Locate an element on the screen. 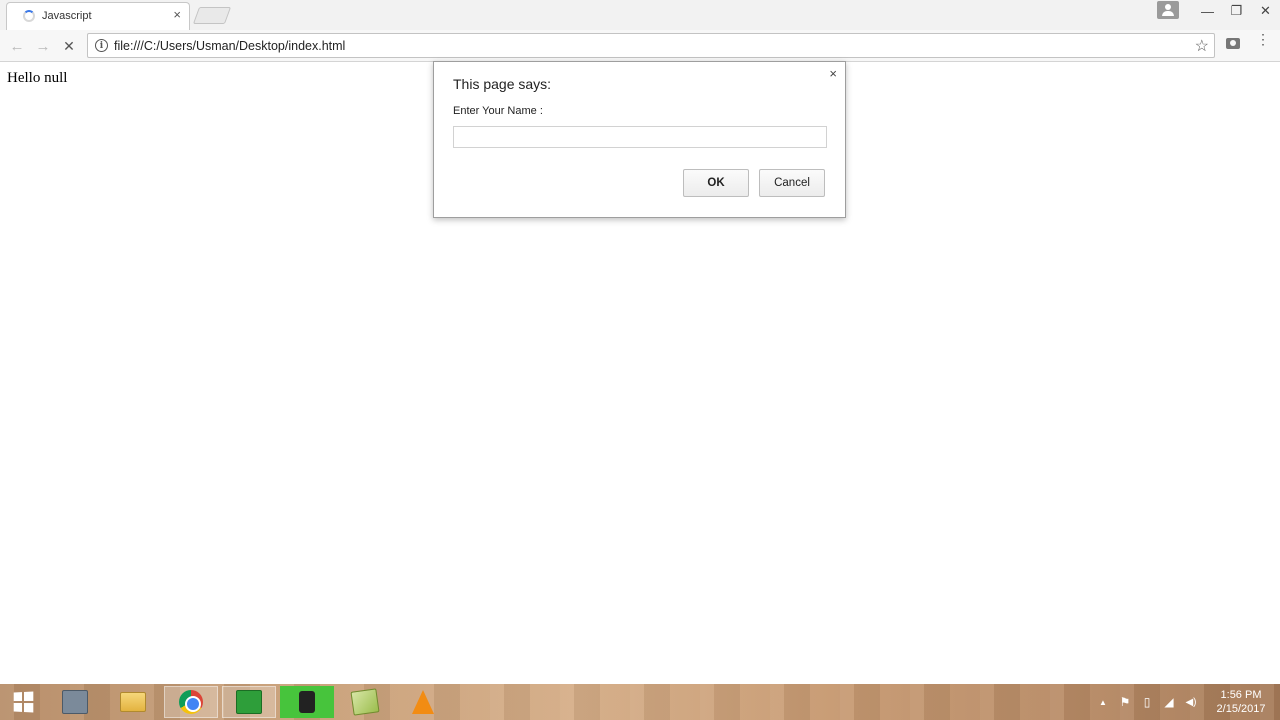  file-manager-icon is located at coordinates (75, 702).